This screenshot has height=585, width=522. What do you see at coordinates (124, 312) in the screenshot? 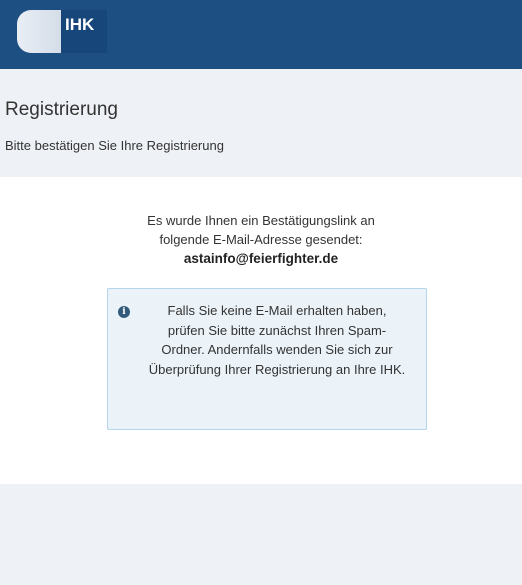
I see `info-circle-icon: i` at bounding box center [124, 312].